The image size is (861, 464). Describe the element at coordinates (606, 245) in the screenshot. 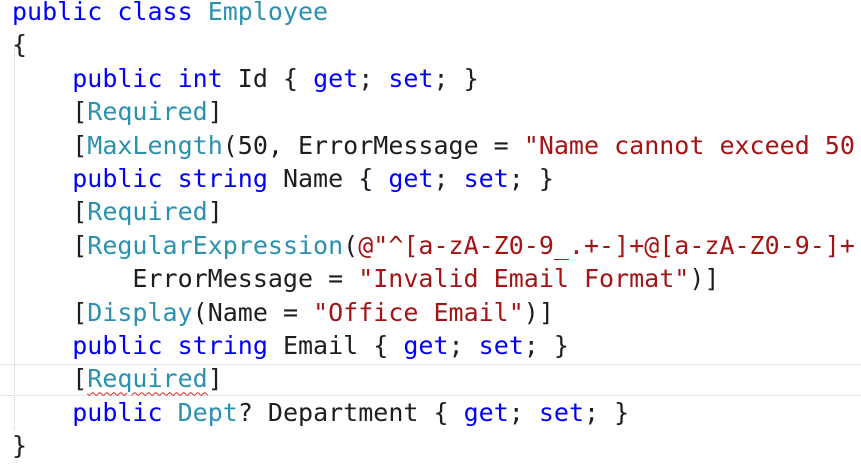

I see `code-token: @"^[a-zA-Z0-9_.+-]+@[a-zA-Z0-9-]+` at that location.